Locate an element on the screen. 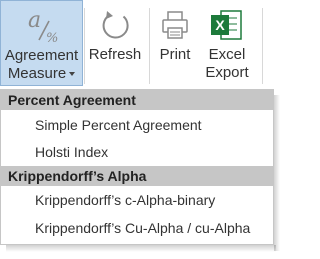 This screenshot has width=320, height=259. print-button: Print is located at coordinates (175, 43).